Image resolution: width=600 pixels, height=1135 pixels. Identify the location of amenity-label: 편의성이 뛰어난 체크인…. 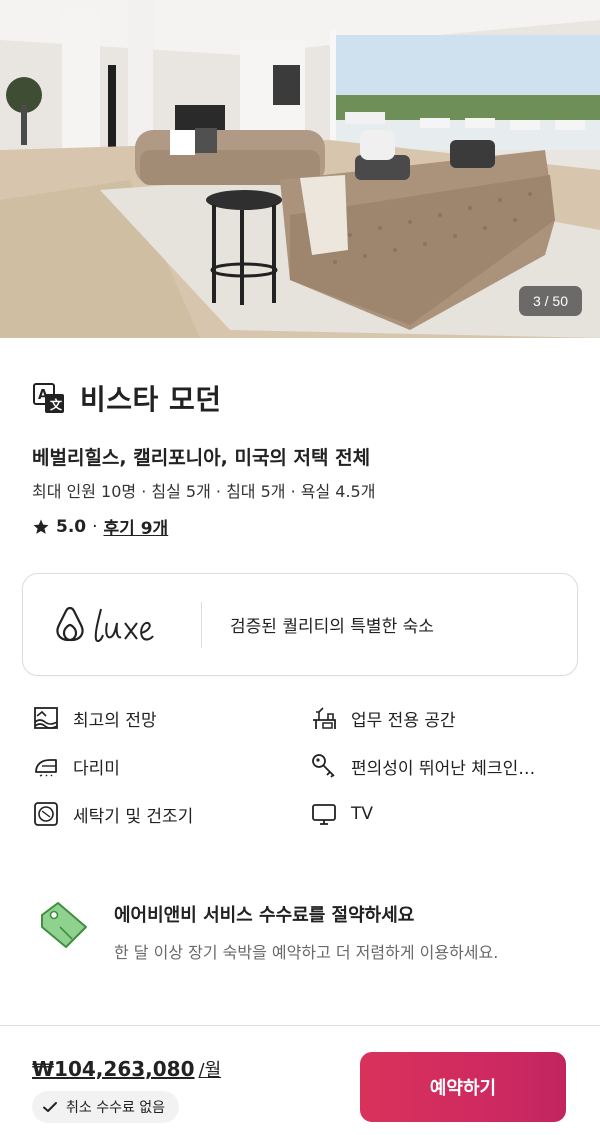
(443, 768).